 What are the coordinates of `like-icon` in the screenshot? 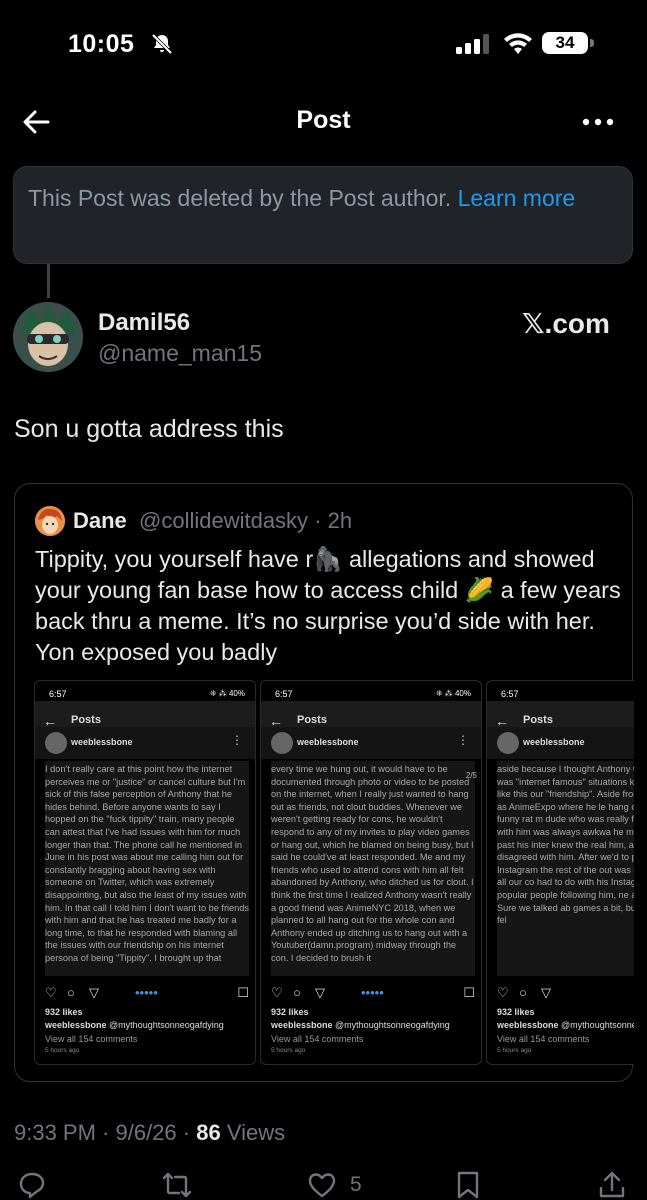 It's located at (322, 1185).